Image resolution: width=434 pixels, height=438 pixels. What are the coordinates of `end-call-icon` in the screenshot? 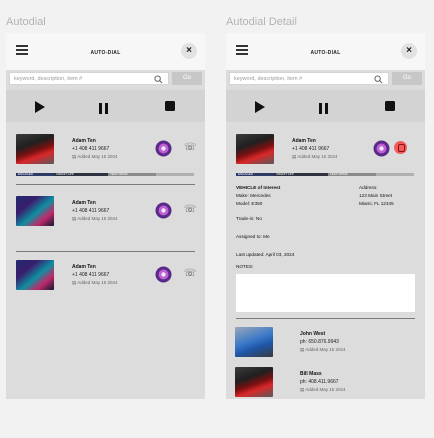 It's located at (400, 147).